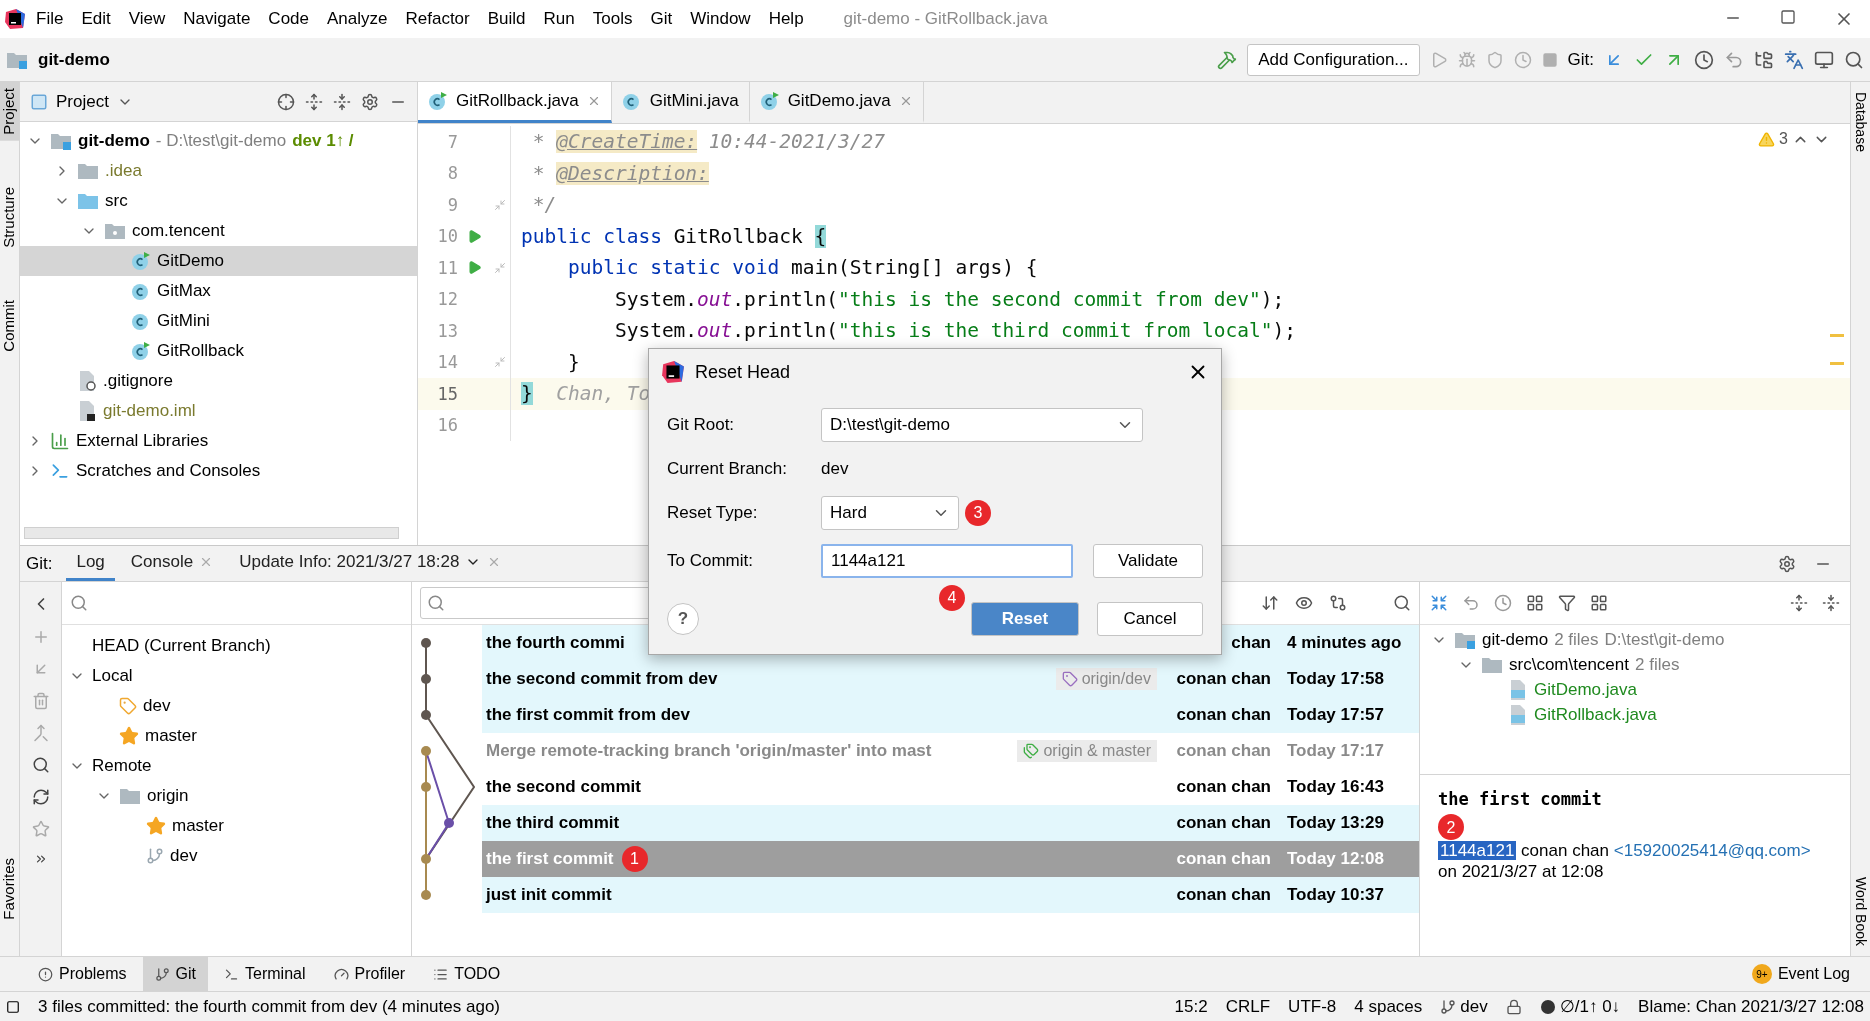 The height and width of the screenshot is (1021, 1870). Describe the element at coordinates (1535, 603) in the screenshot. I see `group-icon` at that location.